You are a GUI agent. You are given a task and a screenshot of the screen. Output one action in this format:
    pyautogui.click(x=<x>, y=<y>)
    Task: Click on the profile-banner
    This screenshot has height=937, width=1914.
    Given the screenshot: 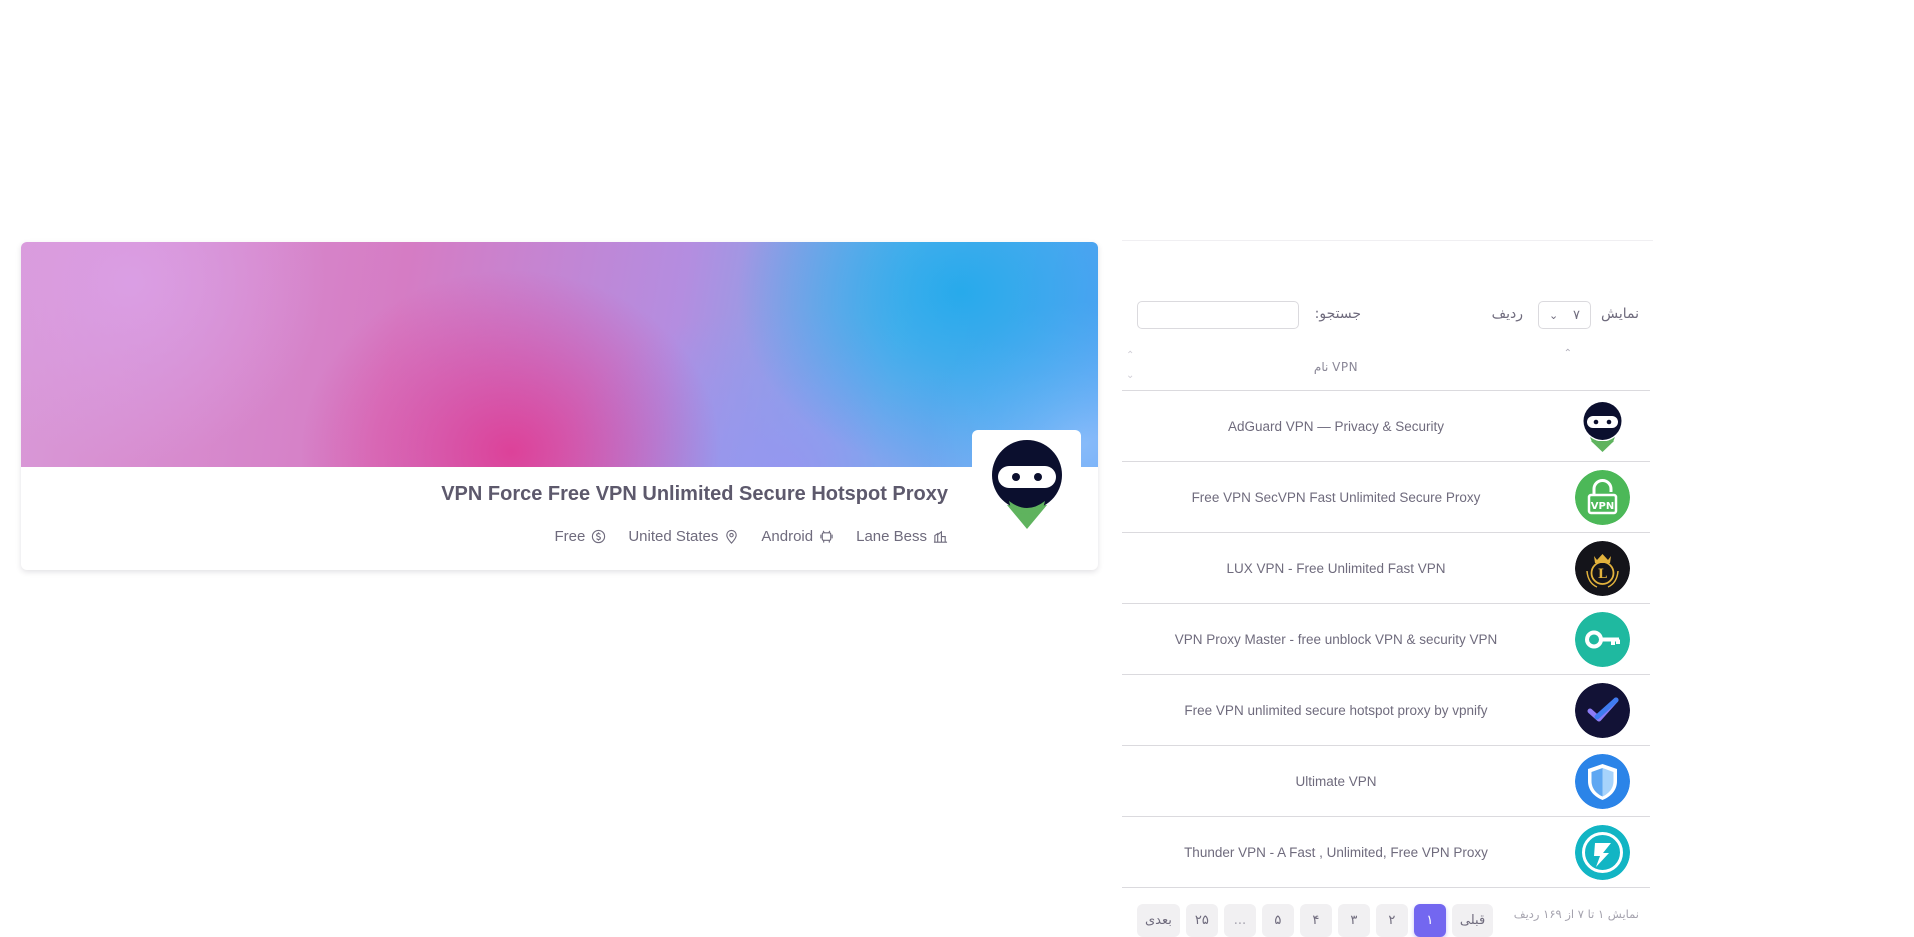 What is the action you would take?
    pyautogui.click(x=559, y=354)
    